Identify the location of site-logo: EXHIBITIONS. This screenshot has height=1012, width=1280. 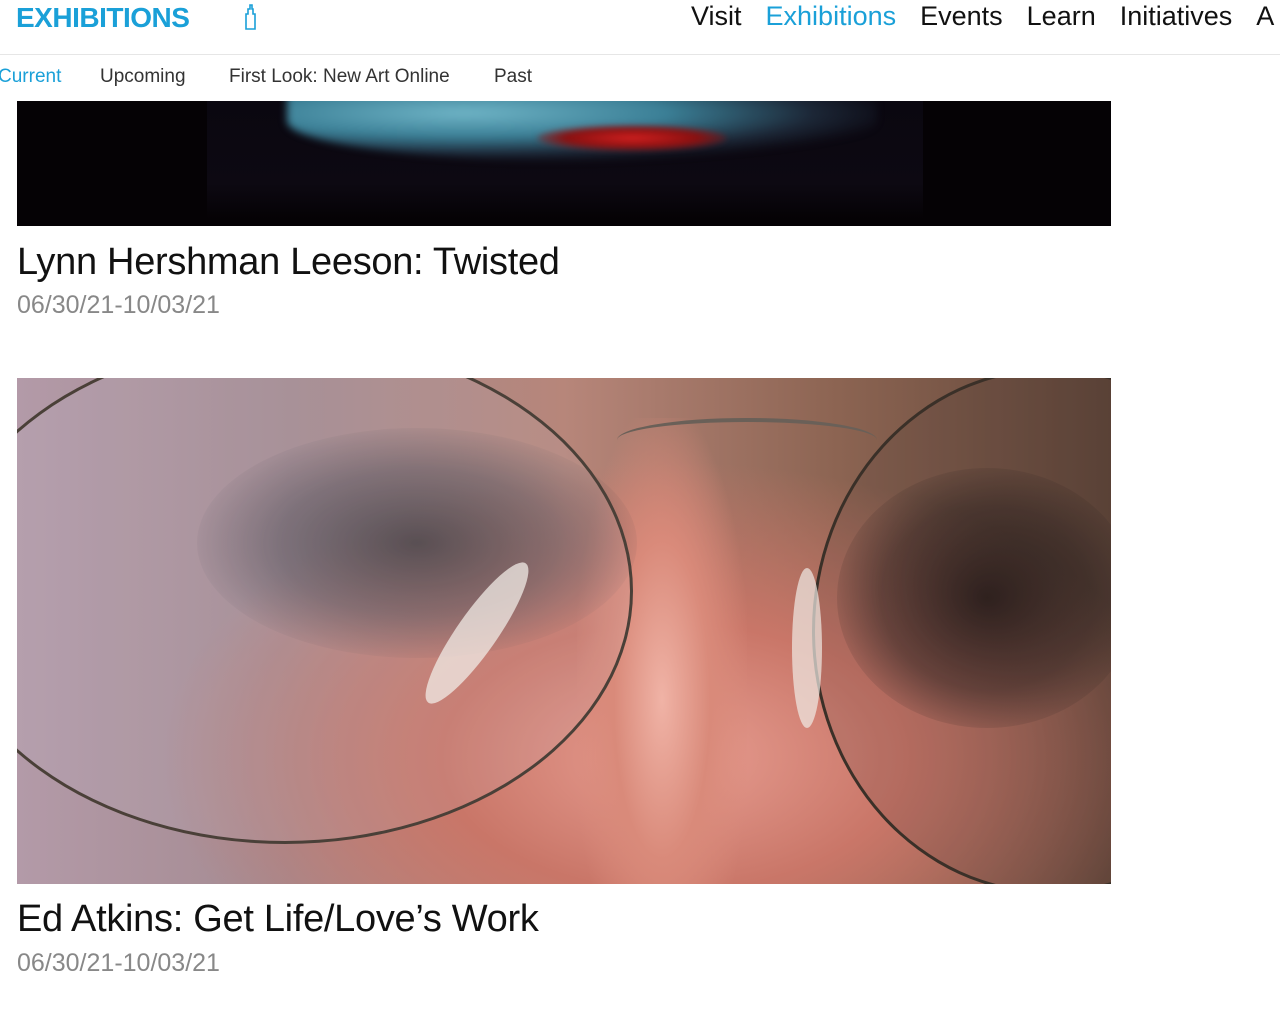
(103, 18).